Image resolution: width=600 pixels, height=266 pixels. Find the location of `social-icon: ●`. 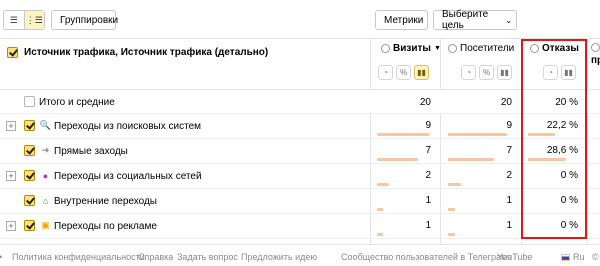

social-icon: ● is located at coordinates (45, 175).